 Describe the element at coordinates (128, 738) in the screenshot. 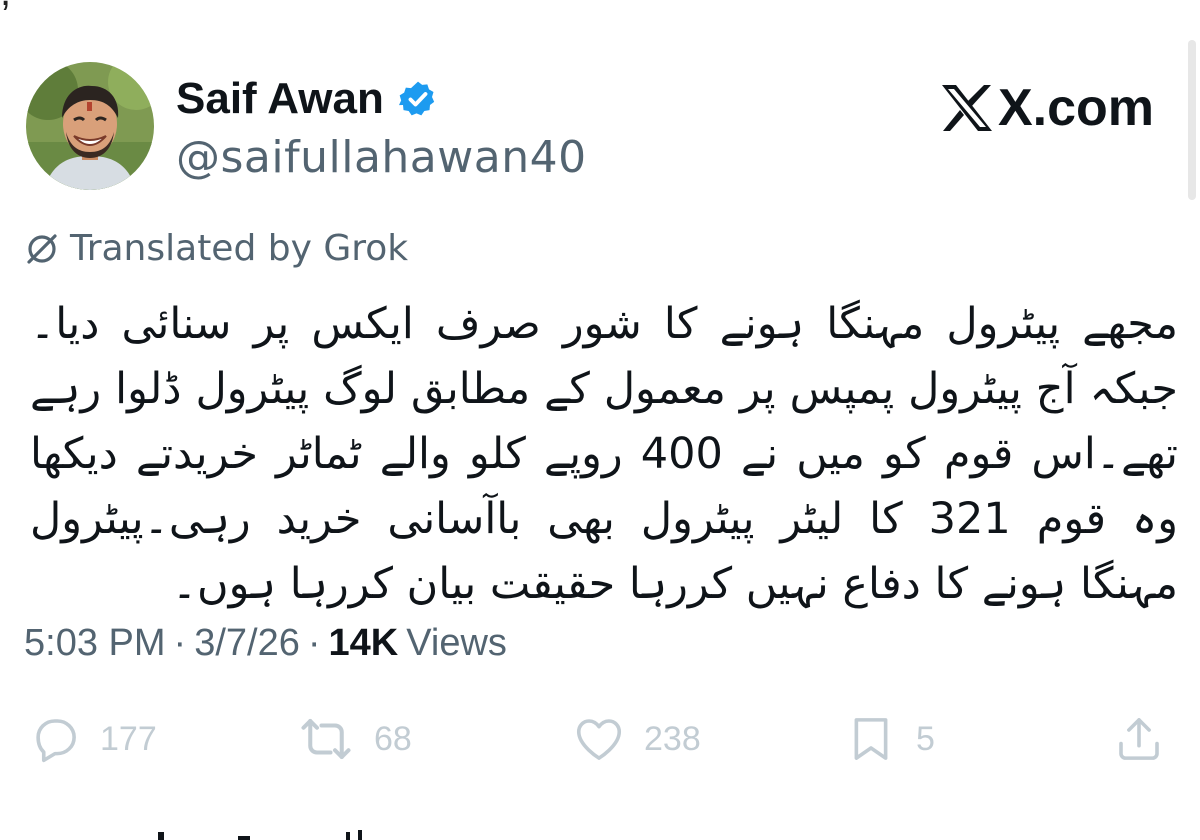

I see `reply-count: 177` at that location.